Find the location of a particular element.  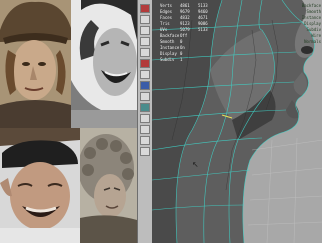

select-icon is located at coordinates (145, 8).